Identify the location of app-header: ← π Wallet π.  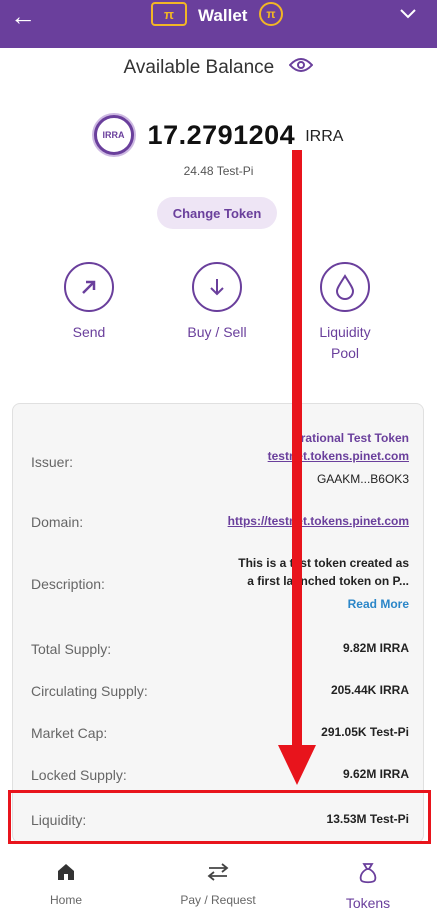
(218, 24).